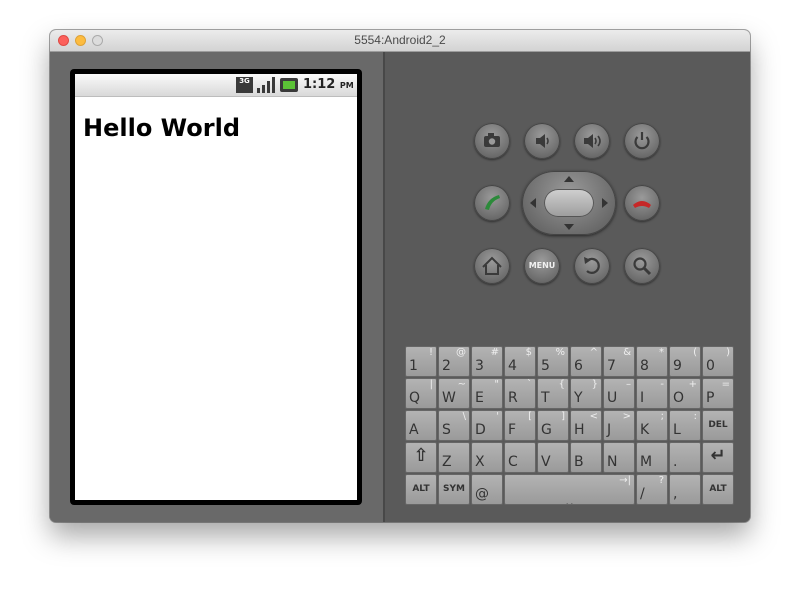 Image resolution: width=800 pixels, height=592 pixels. Describe the element at coordinates (685, 457) in the screenshot. I see `key-period: .` at that location.